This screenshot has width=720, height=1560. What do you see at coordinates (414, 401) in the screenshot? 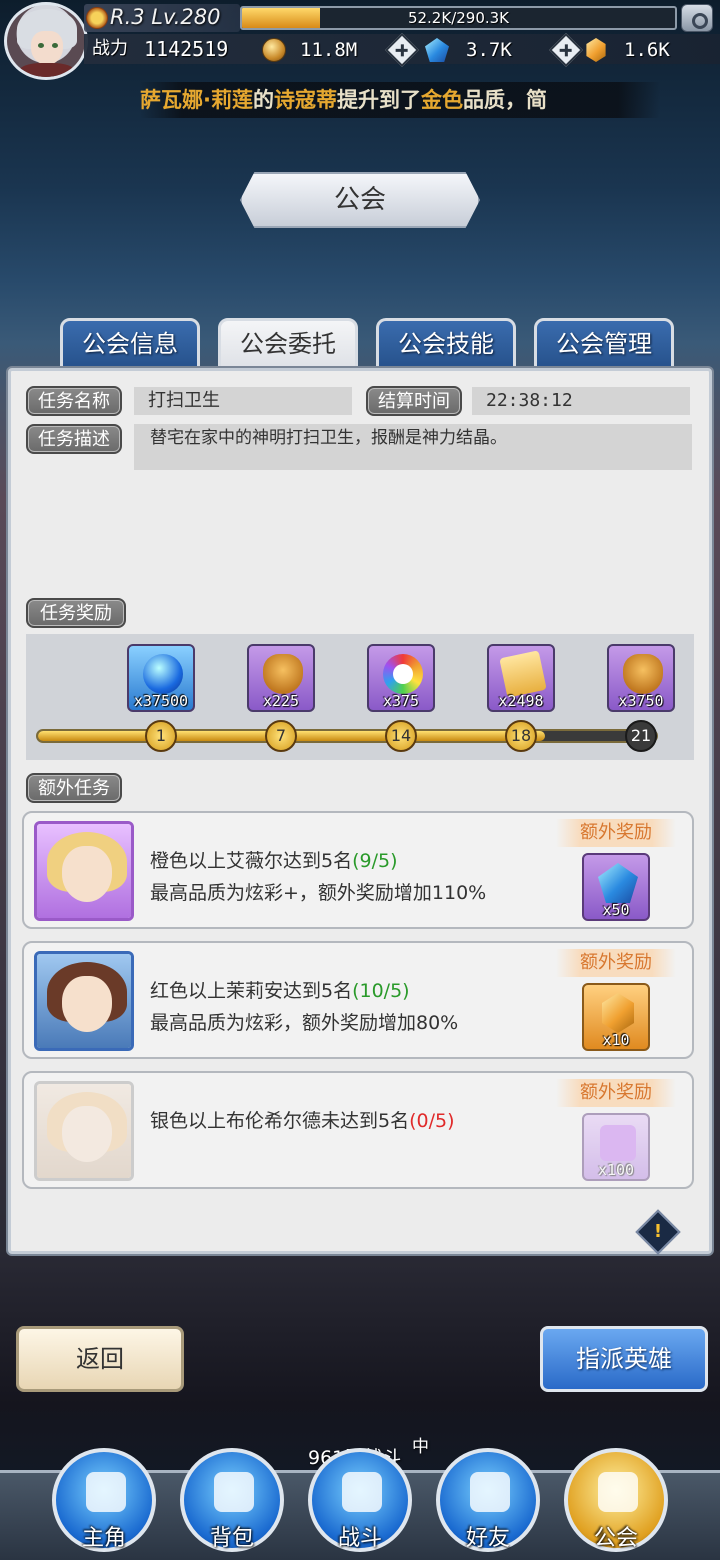
I see `settle-time-label: 结算时间` at bounding box center [414, 401].